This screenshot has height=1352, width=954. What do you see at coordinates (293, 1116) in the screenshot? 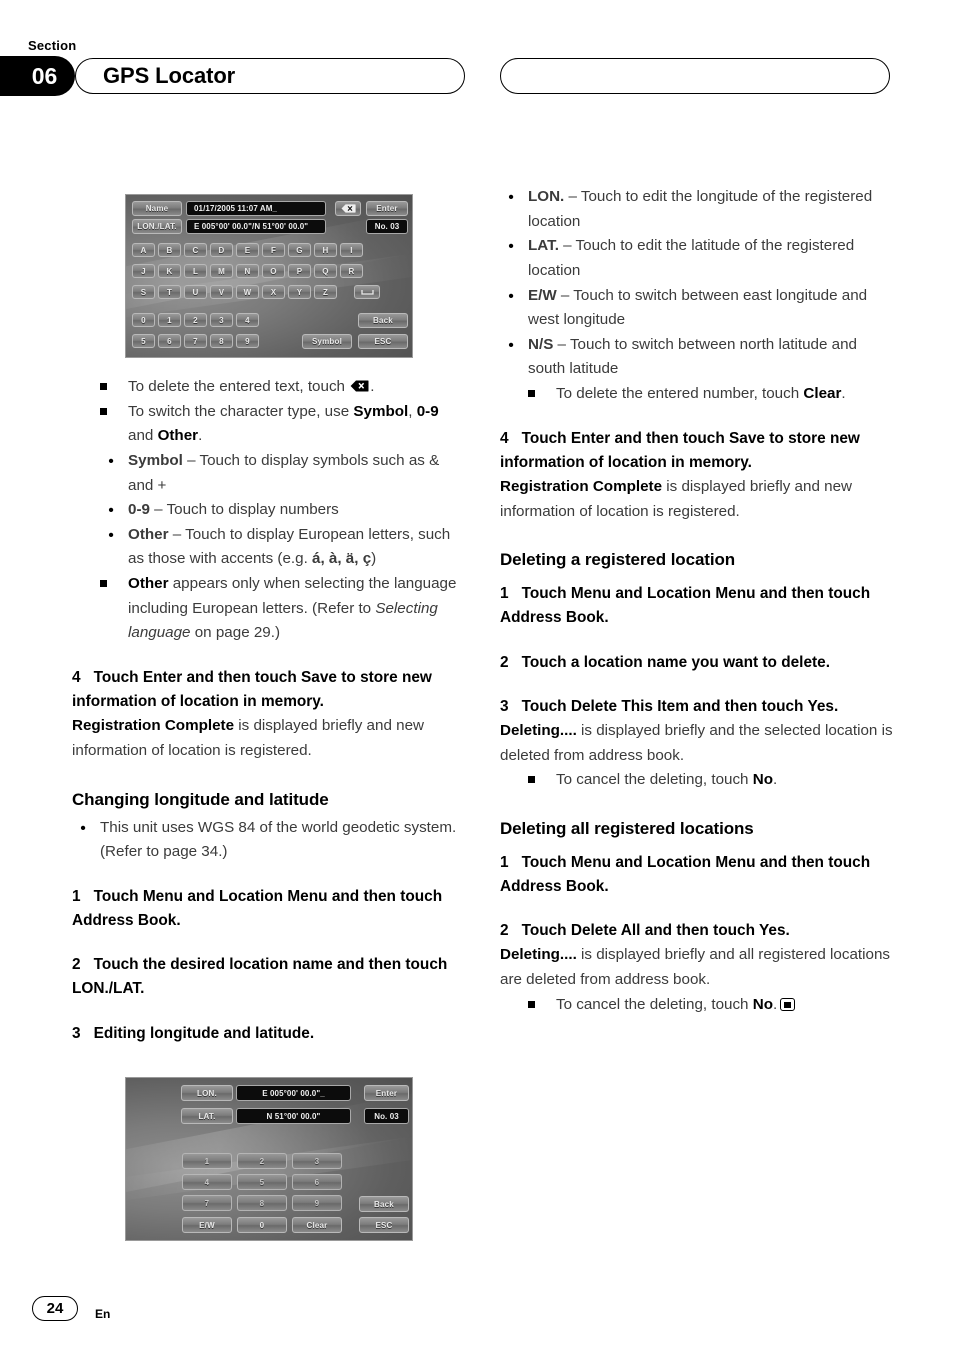
I see `lat-value-display: N 51°00' 00.0"` at bounding box center [293, 1116].